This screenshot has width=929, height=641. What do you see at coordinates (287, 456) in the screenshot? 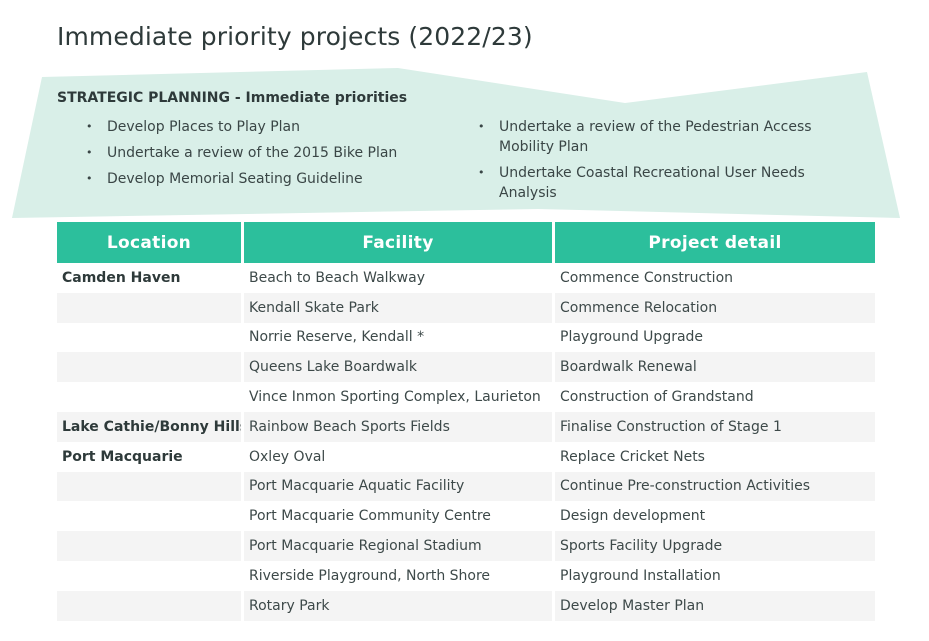
I see `cell-facility: Oxley Oval` at bounding box center [287, 456].